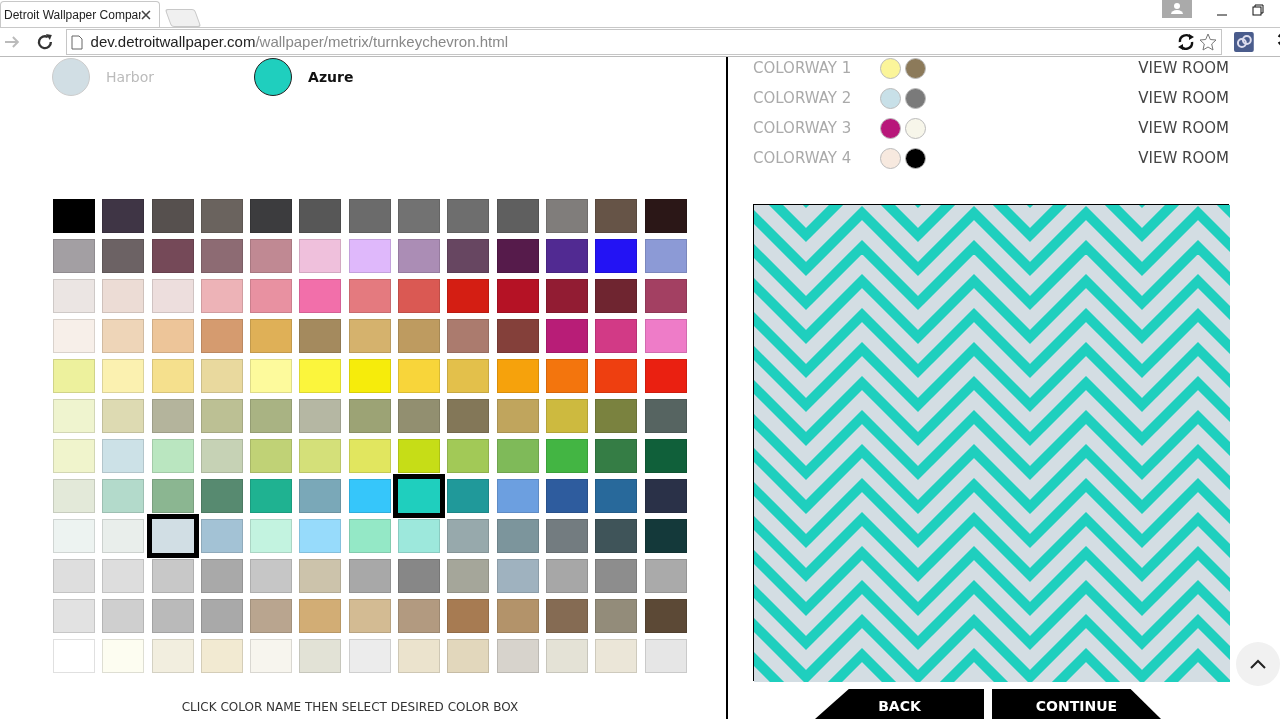  What do you see at coordinates (803, 99) in the screenshot?
I see `colorway-label: COLORWAY 2` at bounding box center [803, 99].